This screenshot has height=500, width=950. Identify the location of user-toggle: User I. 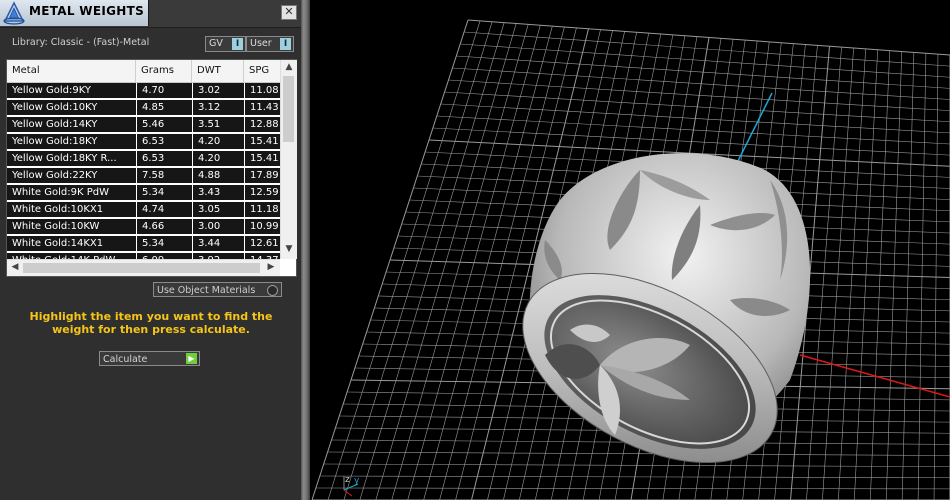
(270, 44).